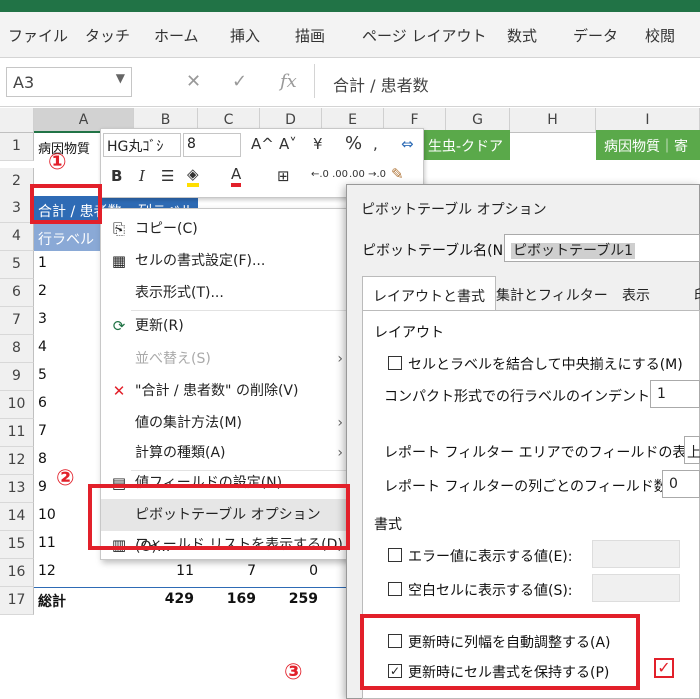  What do you see at coordinates (595, 35) in the screenshot?
I see `tab-data: データ` at bounding box center [595, 35].